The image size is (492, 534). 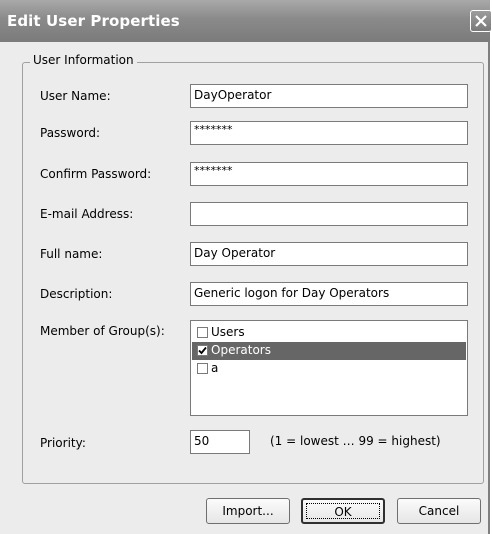 What do you see at coordinates (228, 332) in the screenshot?
I see `group-item-label: Users` at bounding box center [228, 332].